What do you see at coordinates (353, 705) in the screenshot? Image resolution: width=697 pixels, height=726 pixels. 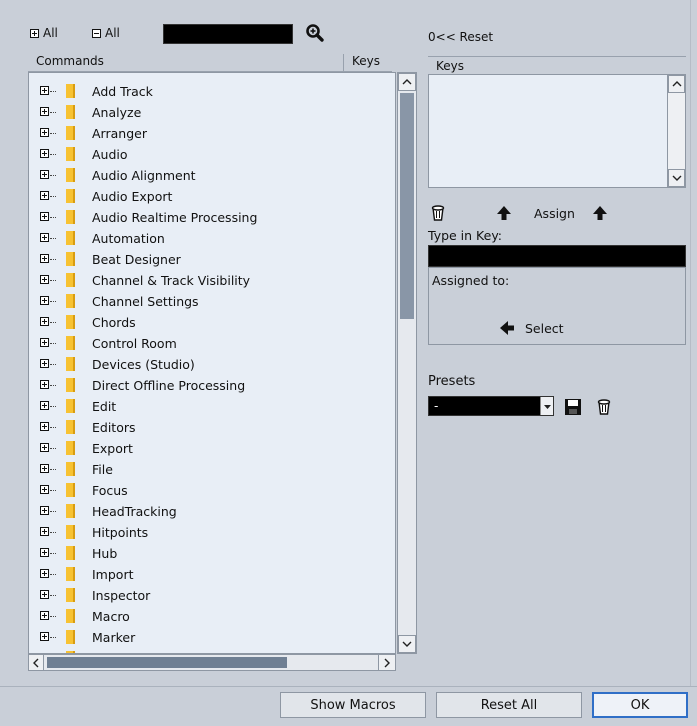 I see `show-macros-button: Show Macros` at bounding box center [353, 705].